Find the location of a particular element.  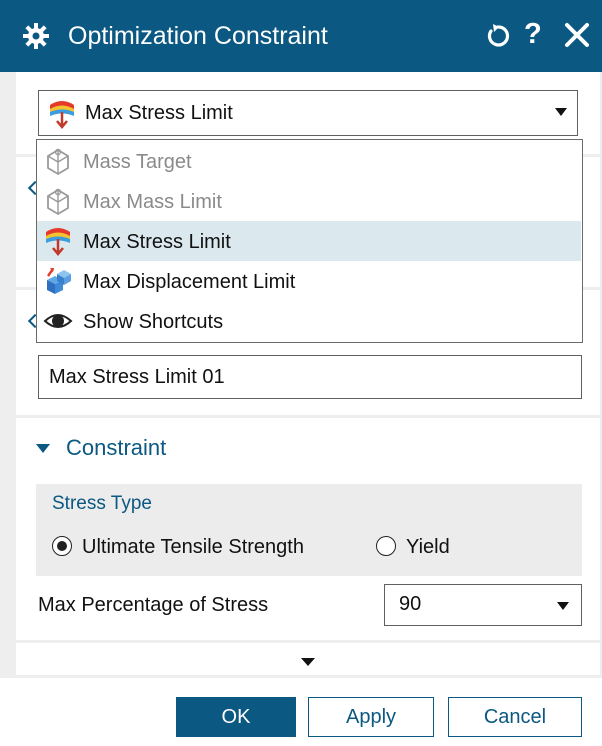

section-title: Constraint is located at coordinates (116, 447).